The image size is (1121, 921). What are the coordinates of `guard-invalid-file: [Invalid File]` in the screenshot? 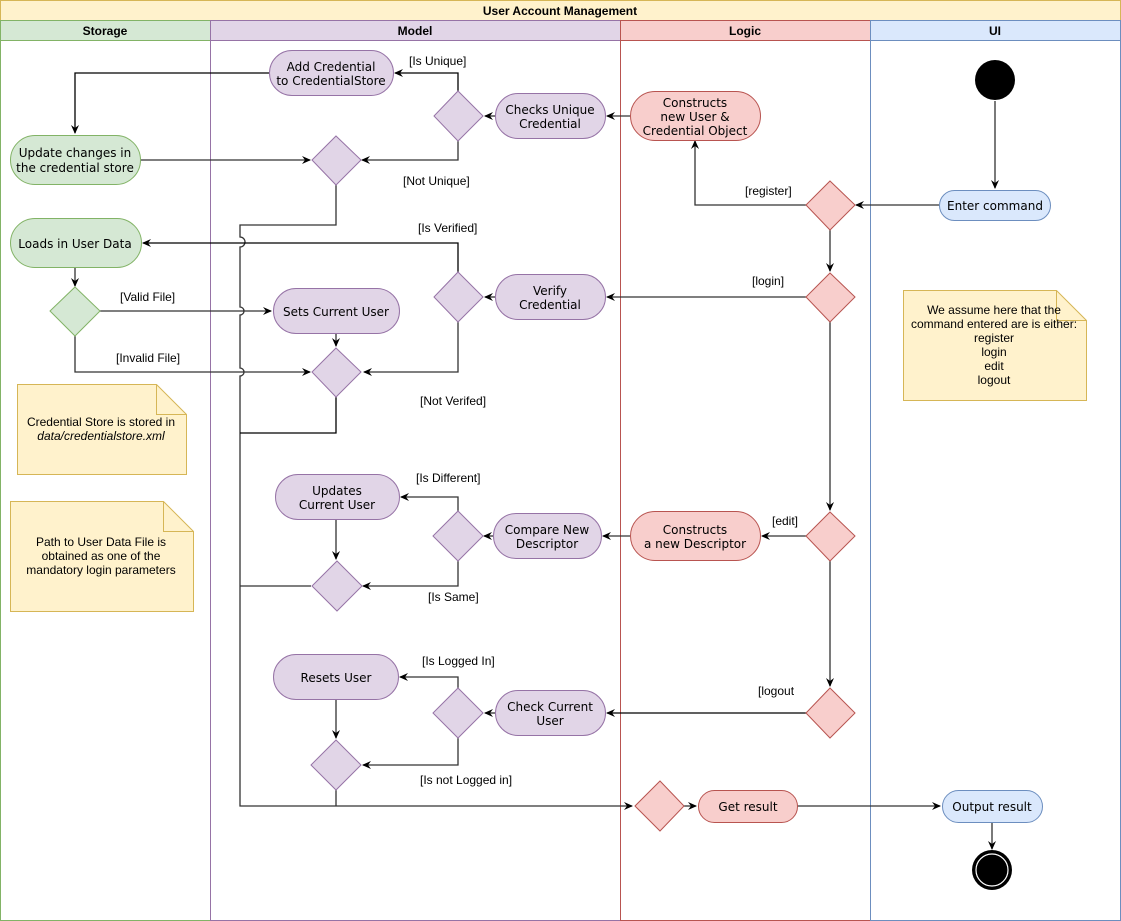 It's located at (148, 358).